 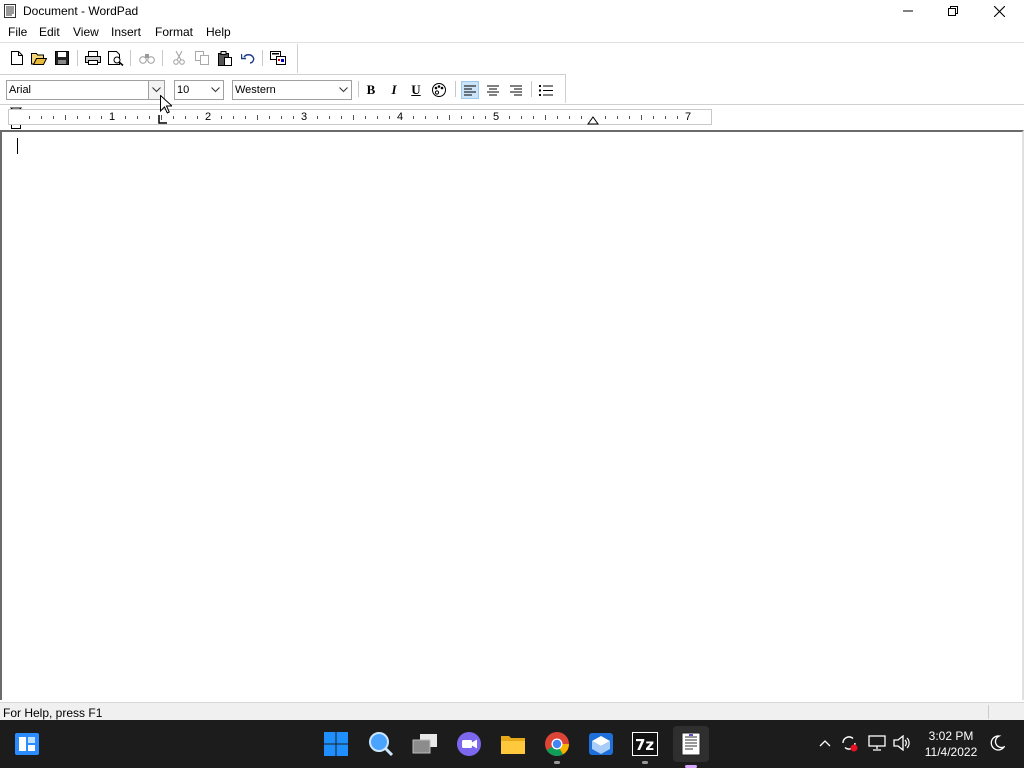 I want to click on menu-view: View, so click(x=86, y=32).